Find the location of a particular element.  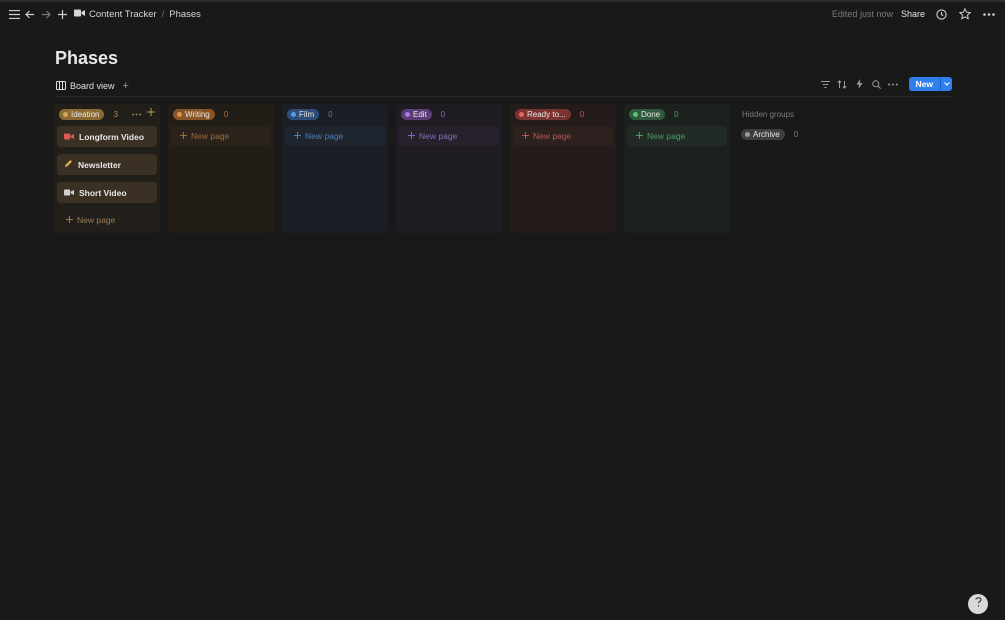

column-header: Done 0 is located at coordinates (677, 114).